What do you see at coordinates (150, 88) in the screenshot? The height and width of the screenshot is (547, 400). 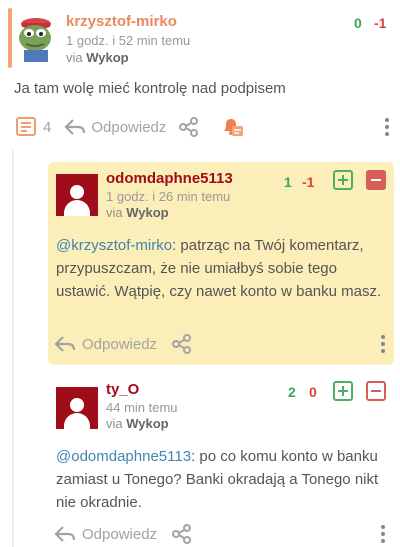 I see `comment-text: Ja tam wolę mieć kontrolę nad podpisem` at bounding box center [150, 88].